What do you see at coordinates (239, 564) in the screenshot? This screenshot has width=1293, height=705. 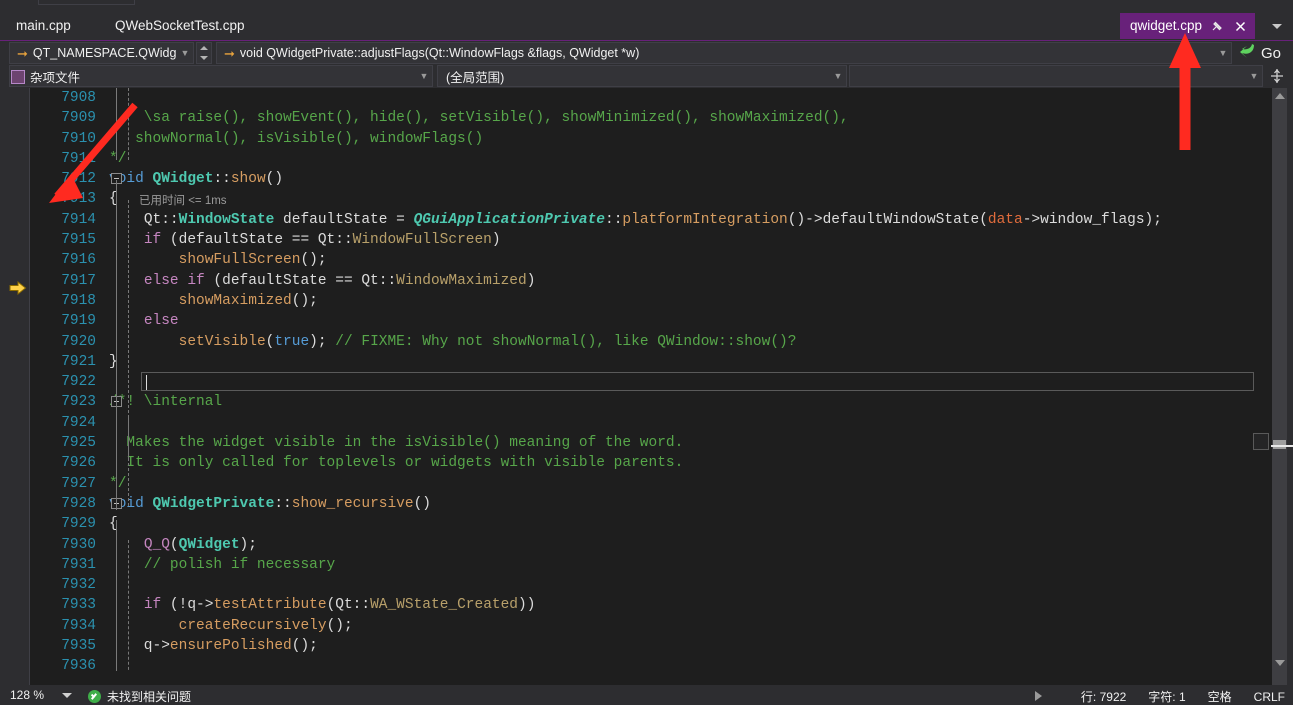 I see `token: // polish if necessary` at bounding box center [239, 564].